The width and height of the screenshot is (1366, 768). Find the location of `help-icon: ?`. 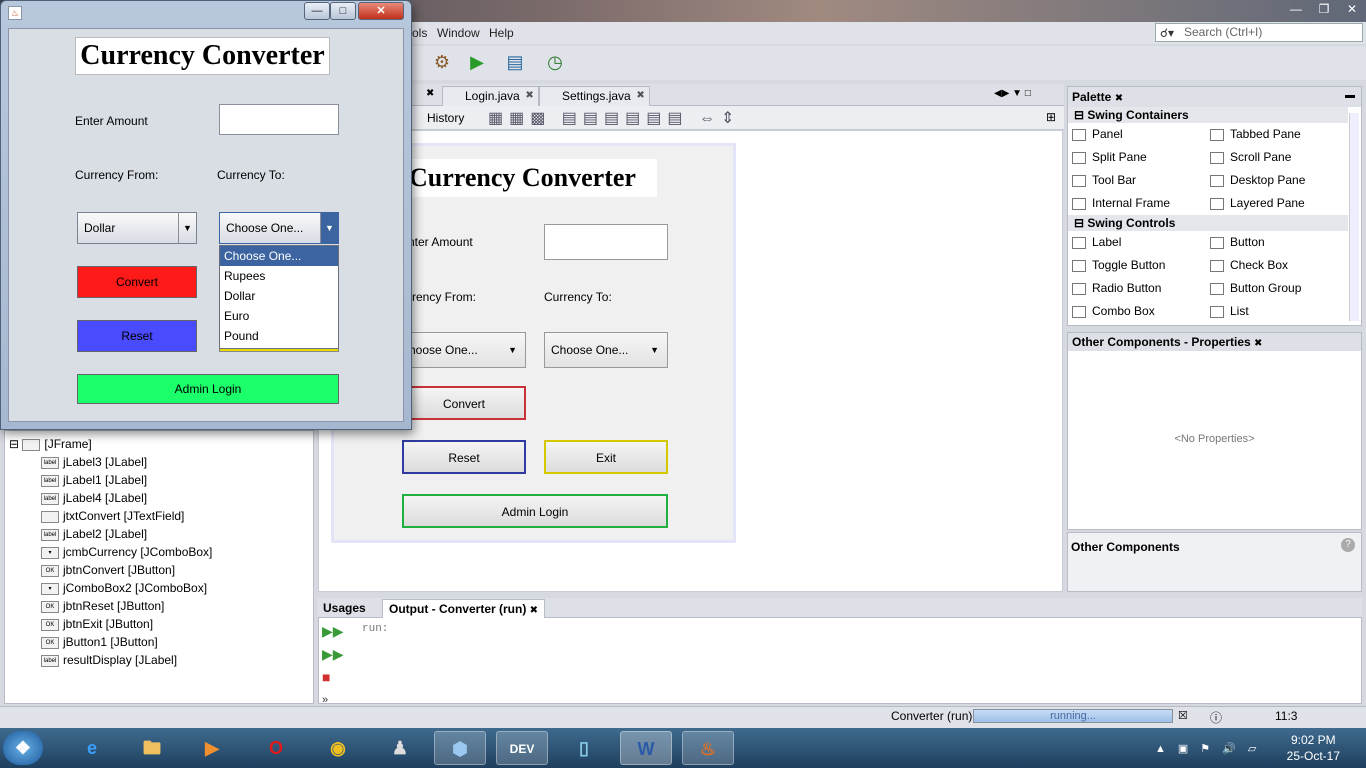

help-icon: ? is located at coordinates (1348, 545).